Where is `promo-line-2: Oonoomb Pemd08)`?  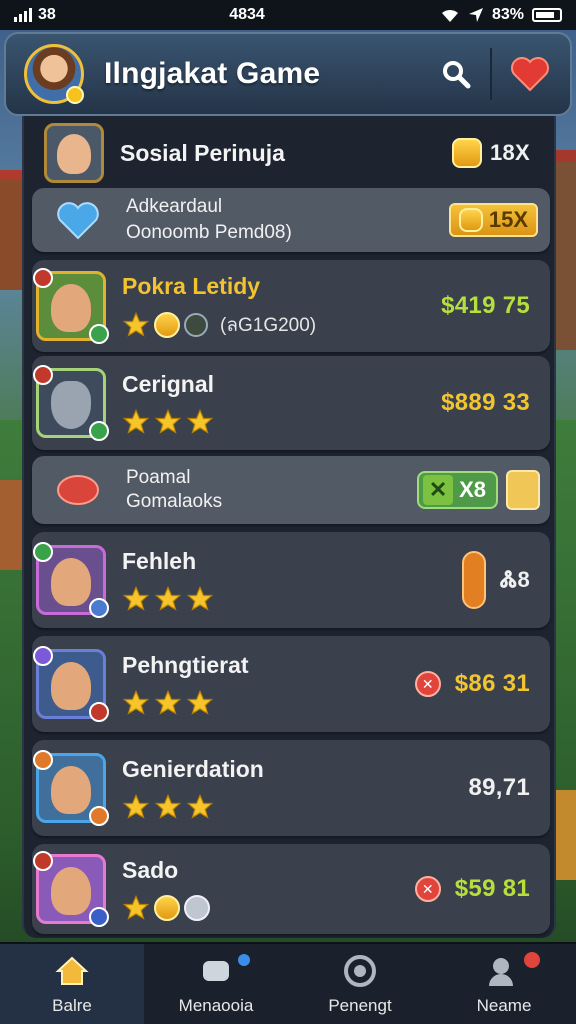
promo-line-2: Oonoomb Pemd08) is located at coordinates (209, 232).